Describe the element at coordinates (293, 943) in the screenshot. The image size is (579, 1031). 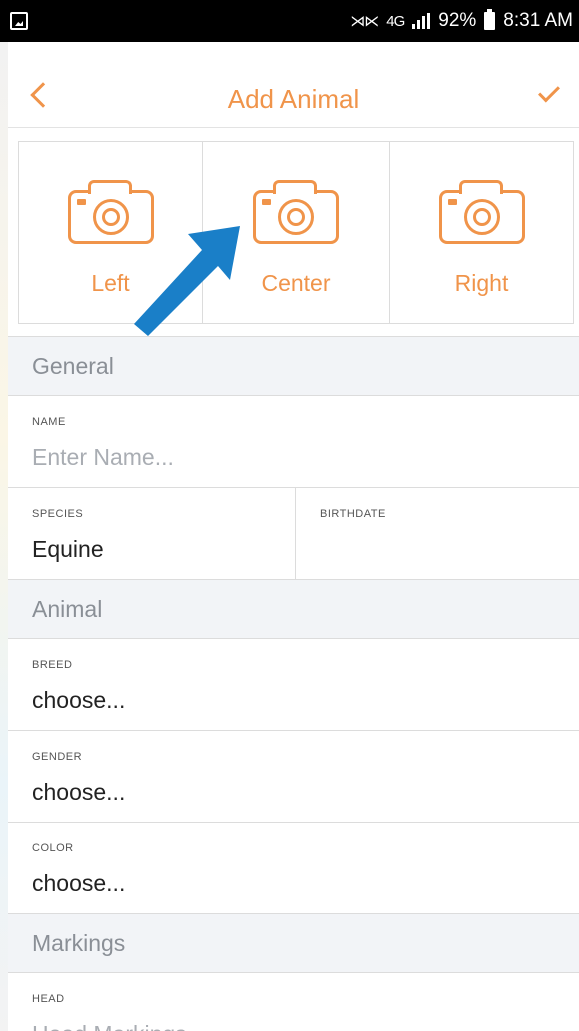
I see `section-markings: Markings` at that location.